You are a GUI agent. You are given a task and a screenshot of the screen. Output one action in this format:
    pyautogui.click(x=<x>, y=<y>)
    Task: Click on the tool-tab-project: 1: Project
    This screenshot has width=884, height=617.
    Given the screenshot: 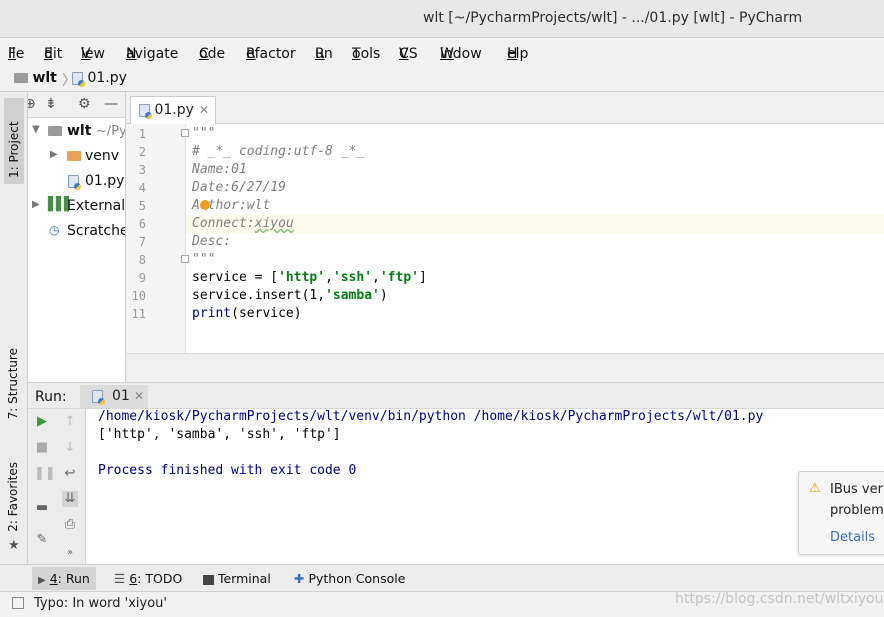 What is the action you would take?
    pyautogui.click(x=14, y=141)
    